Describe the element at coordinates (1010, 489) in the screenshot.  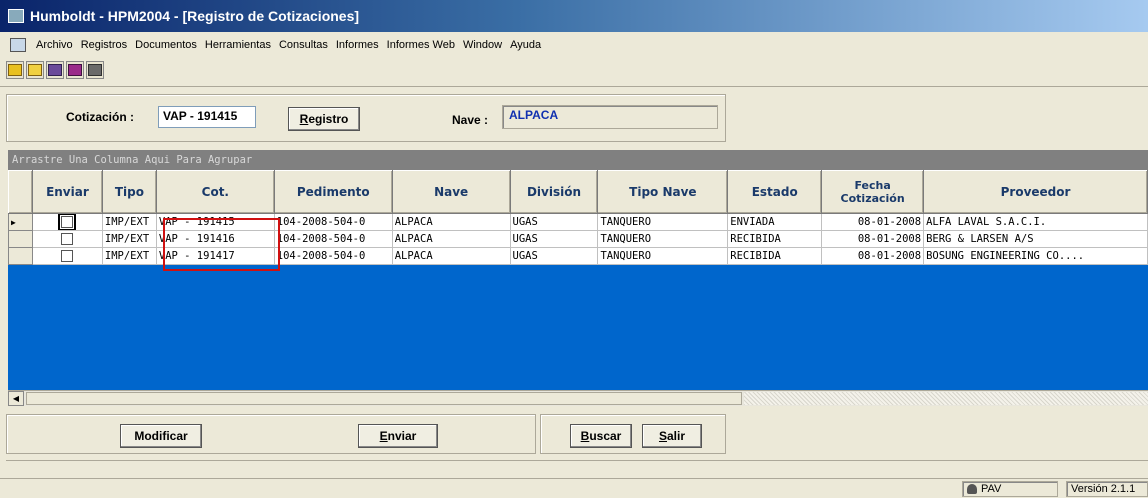
I see `status-user: PAV` at that location.